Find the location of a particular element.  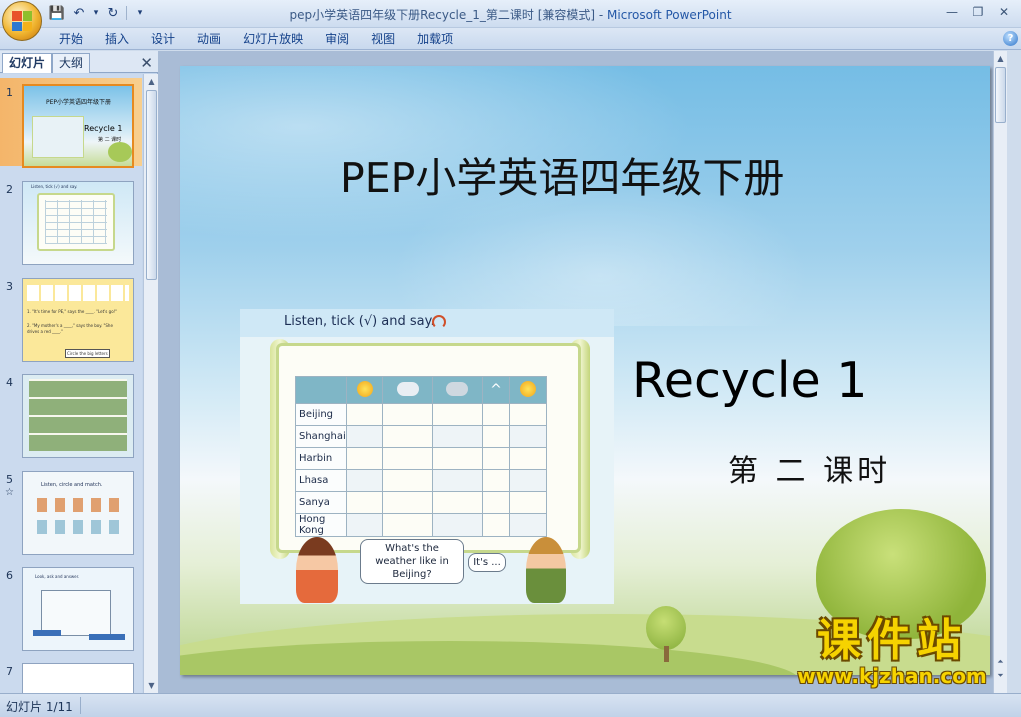

slide-scrollbar: ▲ ⏶ ⏷ is located at coordinates (1000, 372).